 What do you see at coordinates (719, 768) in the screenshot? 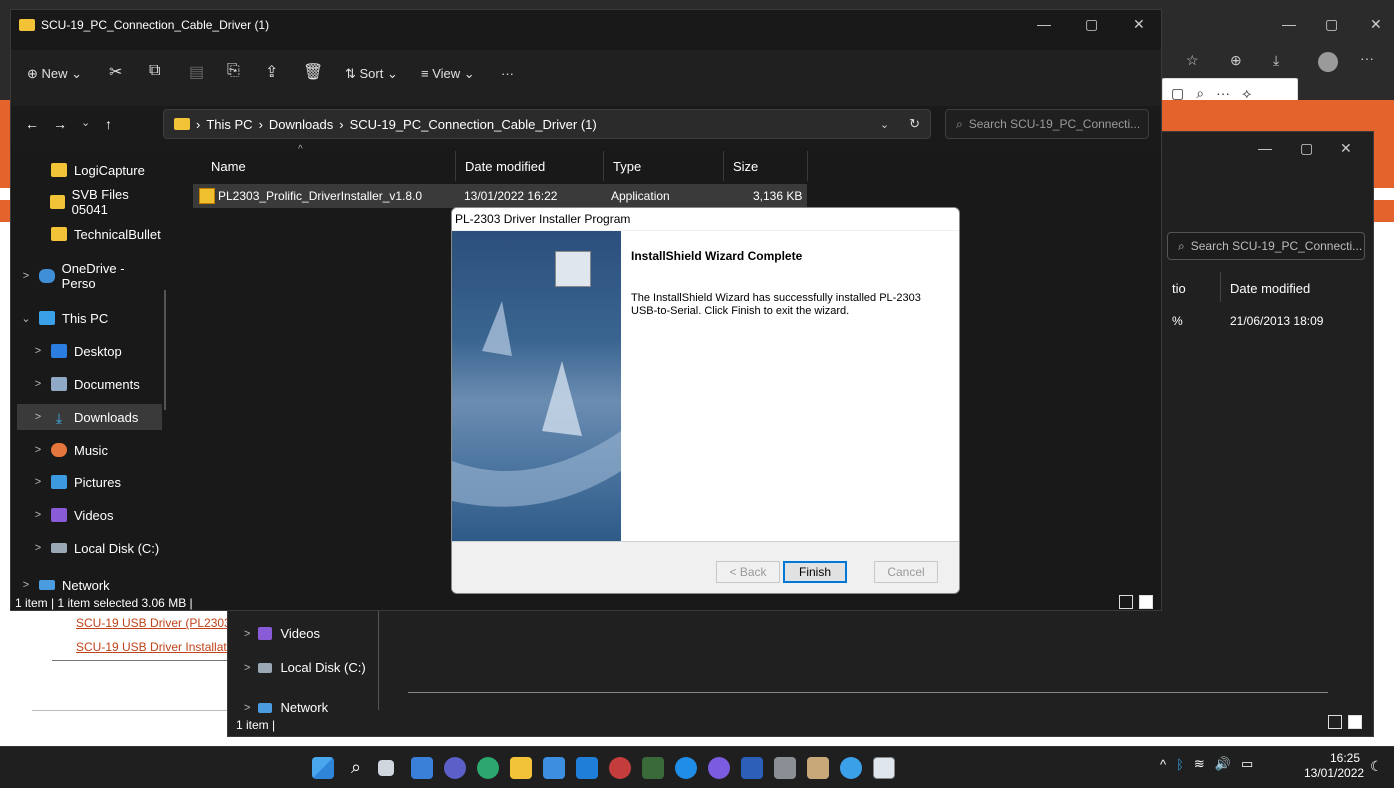
I see `app-purple-icon` at bounding box center [719, 768].